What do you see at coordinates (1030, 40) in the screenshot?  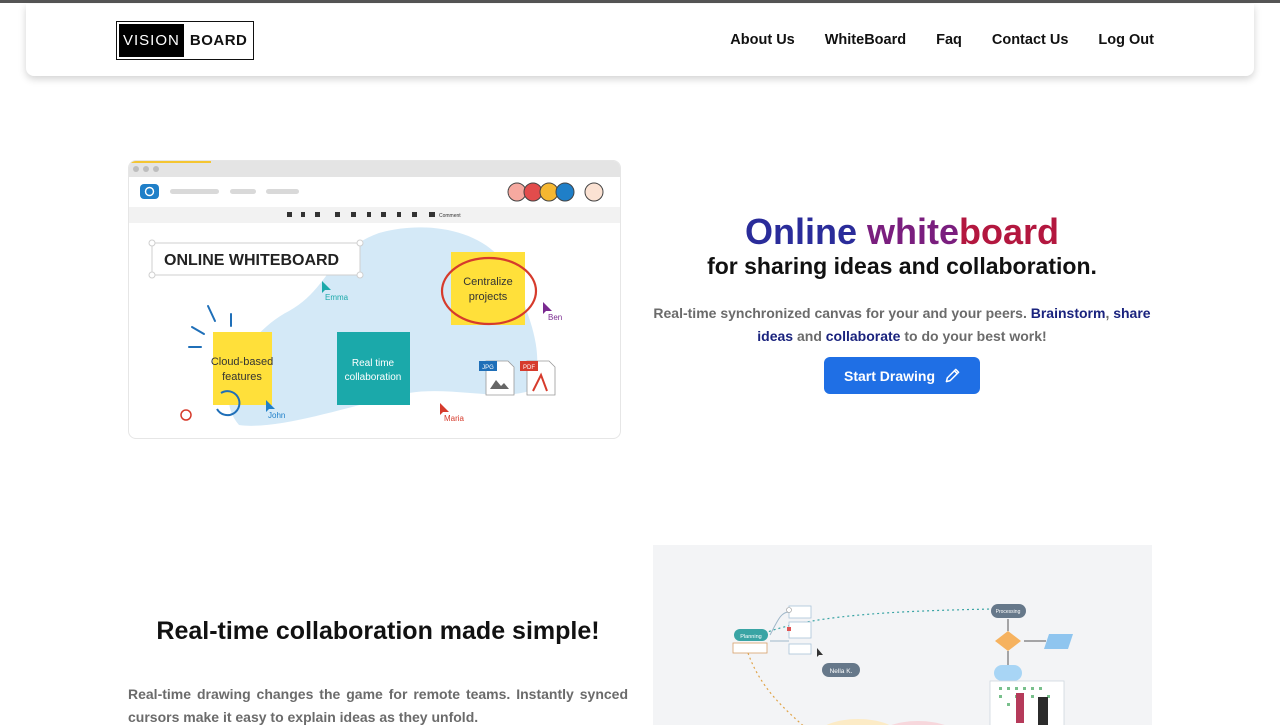 I see `nav-contact-us: Contact Us` at bounding box center [1030, 40].